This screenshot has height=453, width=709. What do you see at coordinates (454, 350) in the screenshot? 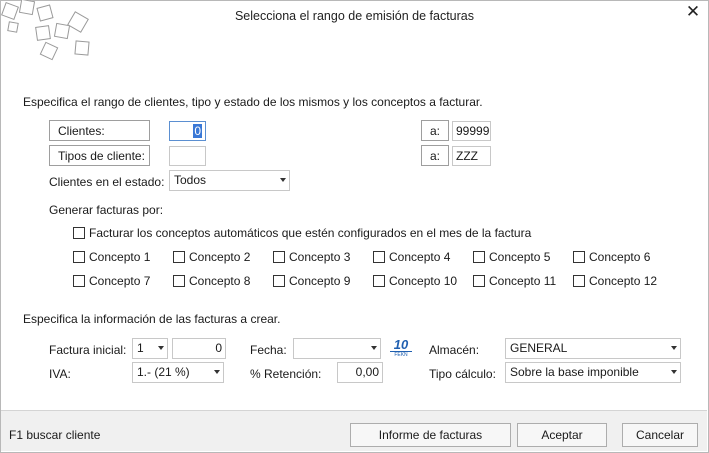
I see `almacen-label: Almacén:` at bounding box center [454, 350].